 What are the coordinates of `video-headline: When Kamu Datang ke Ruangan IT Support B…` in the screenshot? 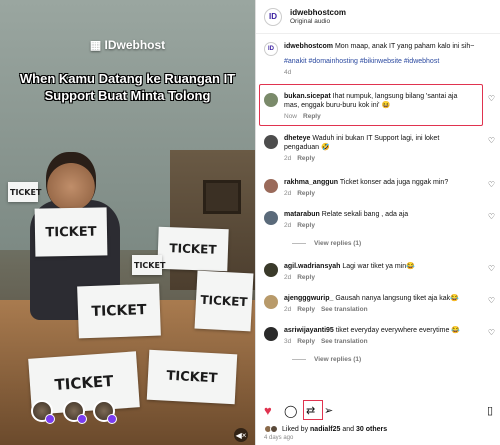 It's located at (127, 87).